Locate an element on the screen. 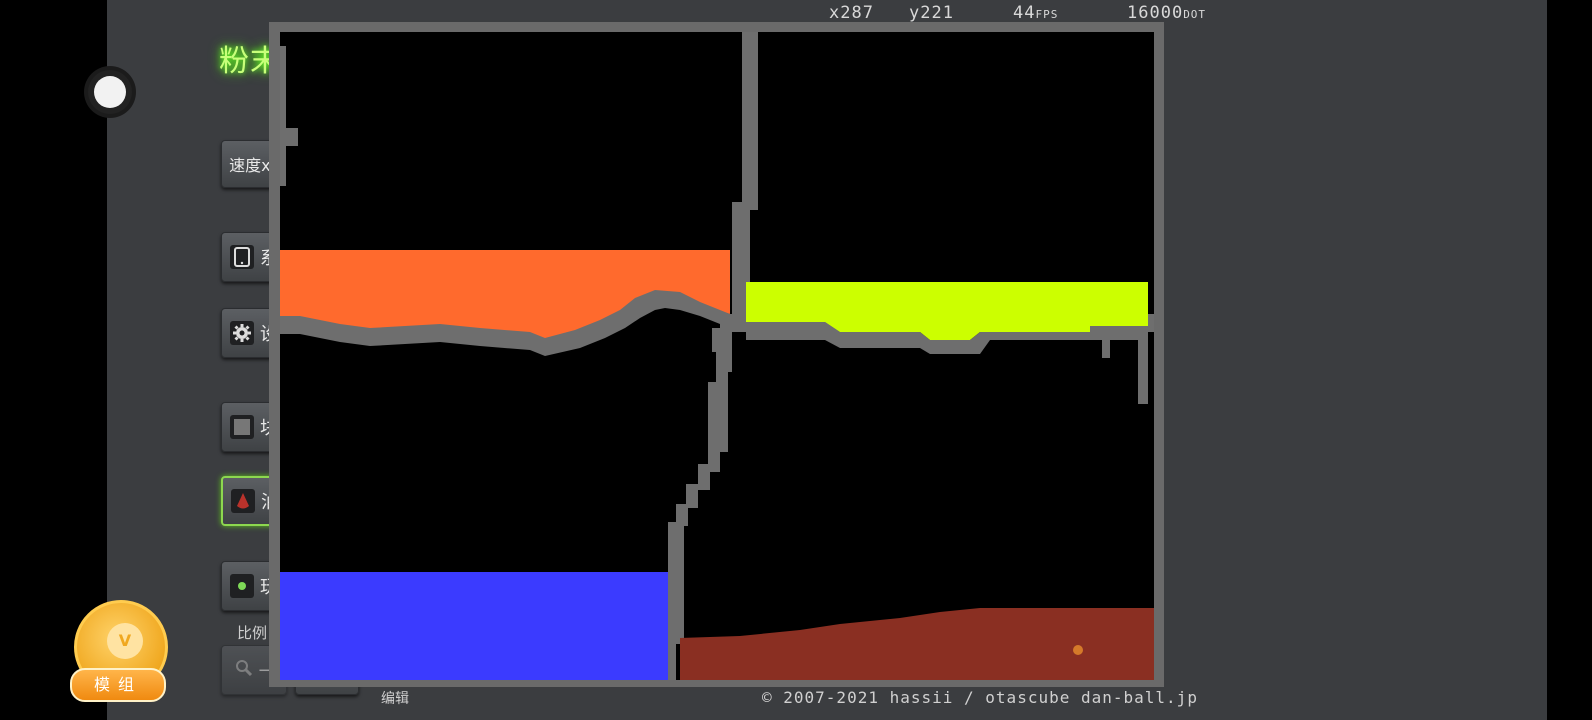 This screenshot has height=720, width=1592. player-dot is located at coordinates (1078, 650).